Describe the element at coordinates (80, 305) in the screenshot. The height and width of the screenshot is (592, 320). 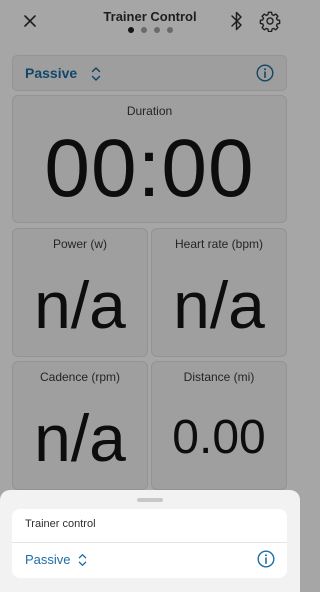
I see `power-value: n/a` at that location.